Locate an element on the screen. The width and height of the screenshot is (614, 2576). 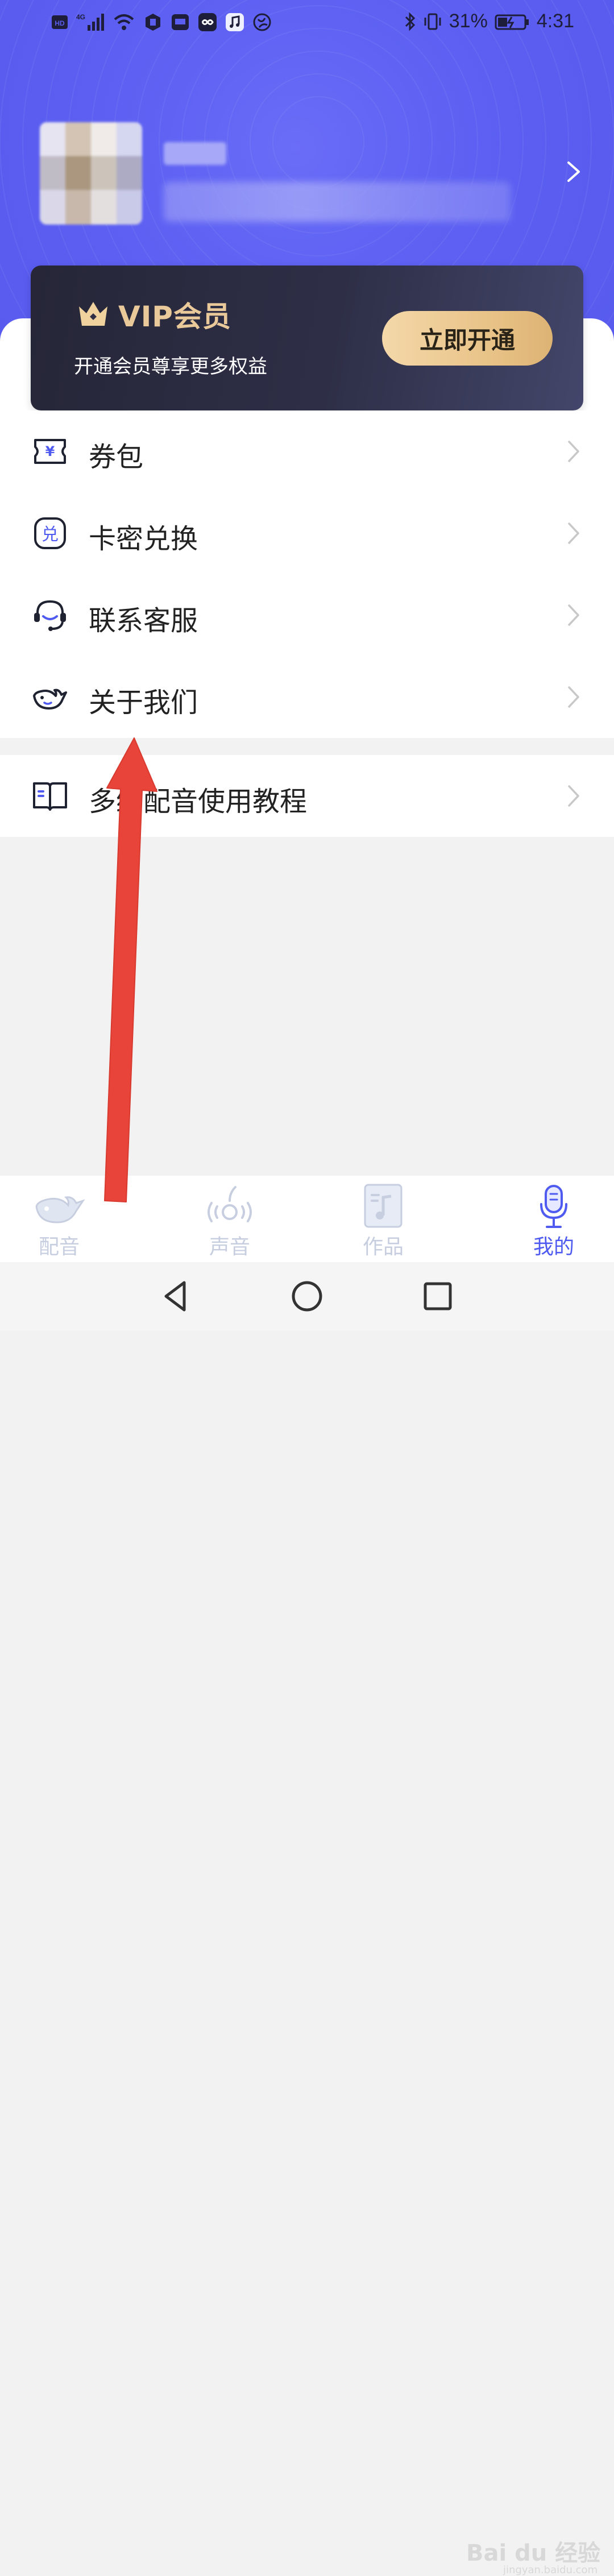
tab-dubbing: 配音 is located at coordinates (59, 1219).